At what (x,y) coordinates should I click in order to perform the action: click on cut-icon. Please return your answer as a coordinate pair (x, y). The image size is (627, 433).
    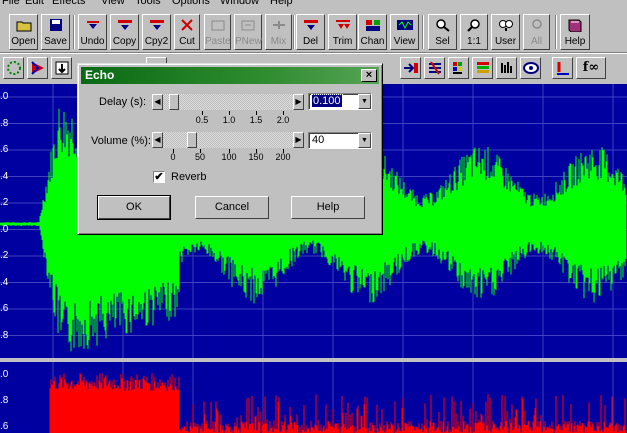
    Looking at the image, I should click on (187, 25).